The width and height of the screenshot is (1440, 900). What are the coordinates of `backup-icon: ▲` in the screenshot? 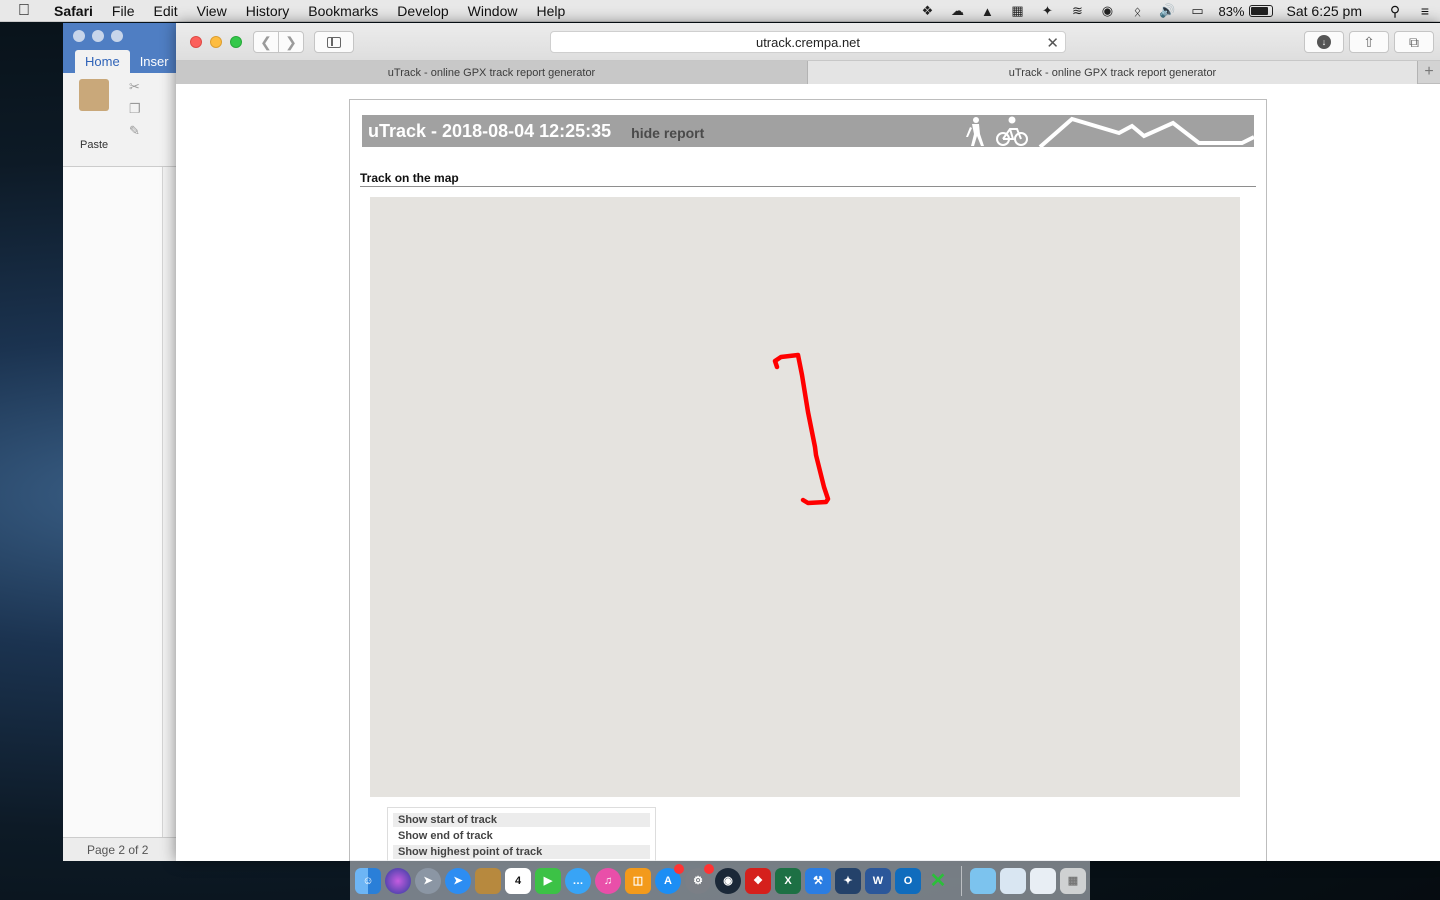 It's located at (987, 11).